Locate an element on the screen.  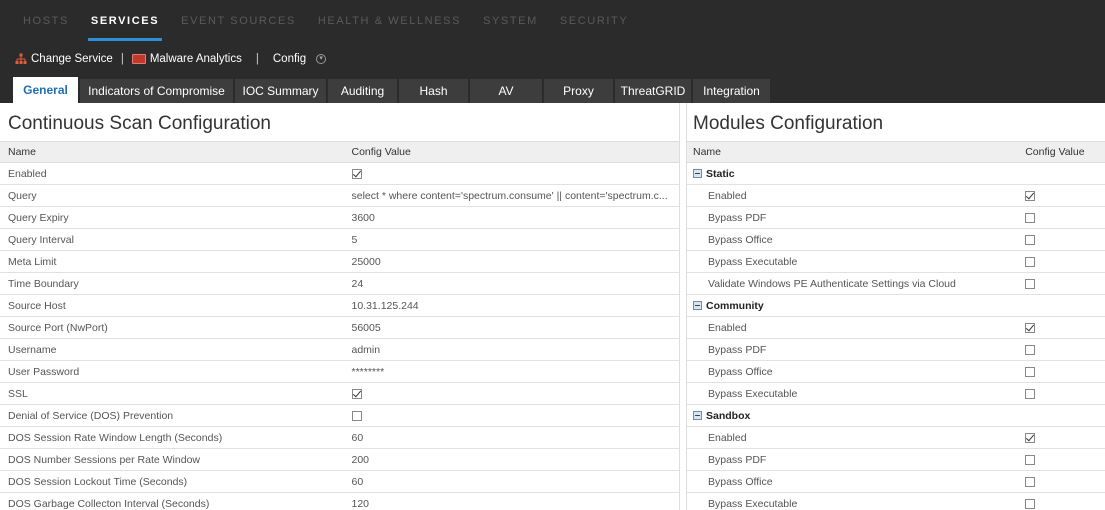
tab-indicators-of-compromise: Indicators of Compromise is located at coordinates (156, 91).